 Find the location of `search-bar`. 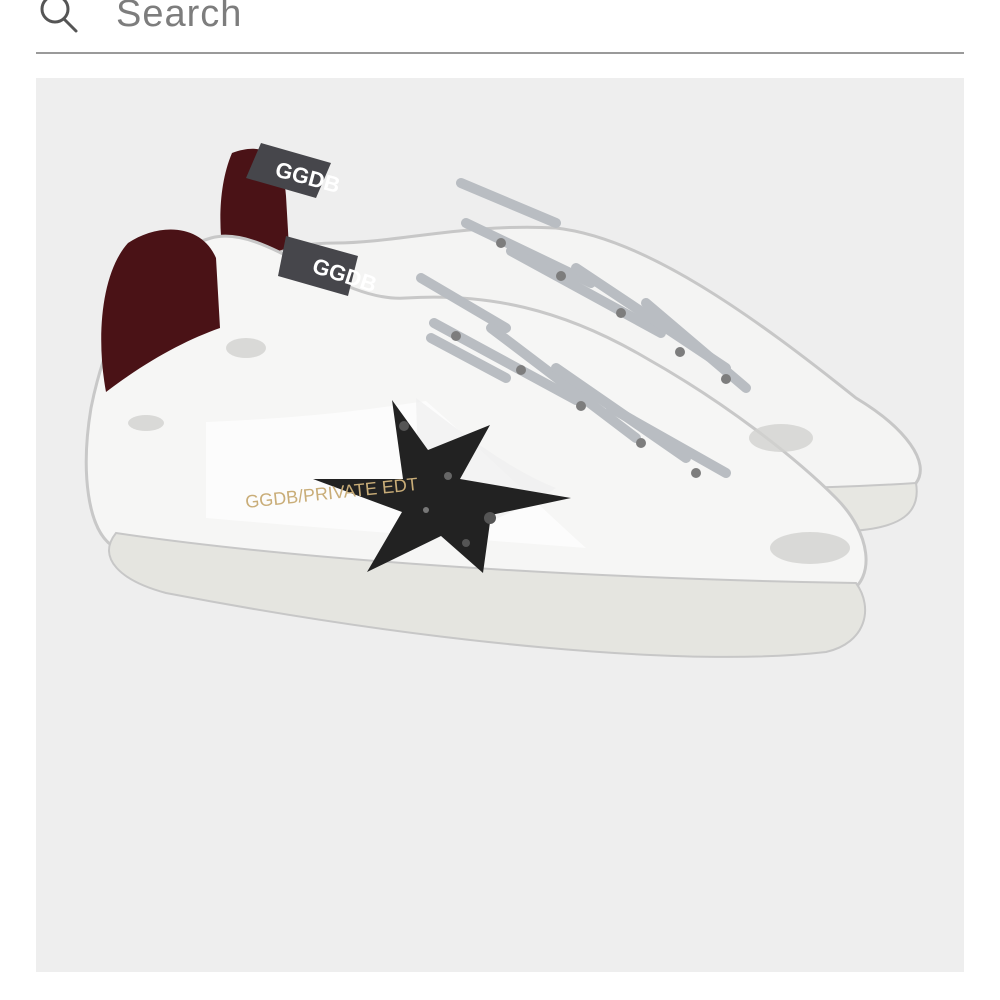

search-bar is located at coordinates (500, 27).